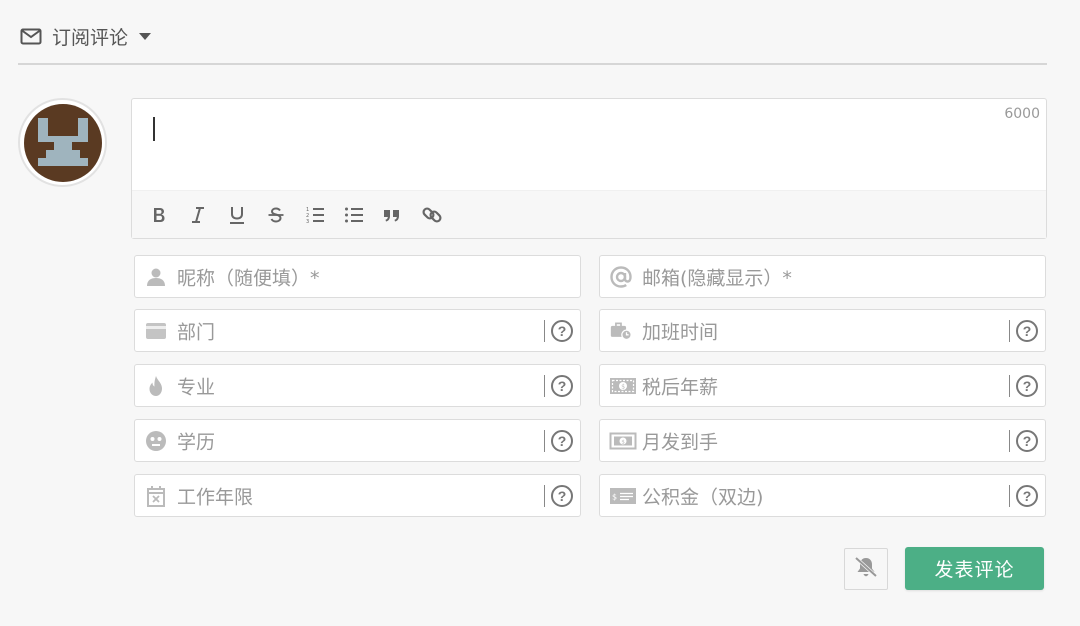 Image resolution: width=1080 pixels, height=626 pixels. Describe the element at coordinates (248, 278) in the screenshot. I see `nickname-placeholder: 昵称（随便填）*` at that location.